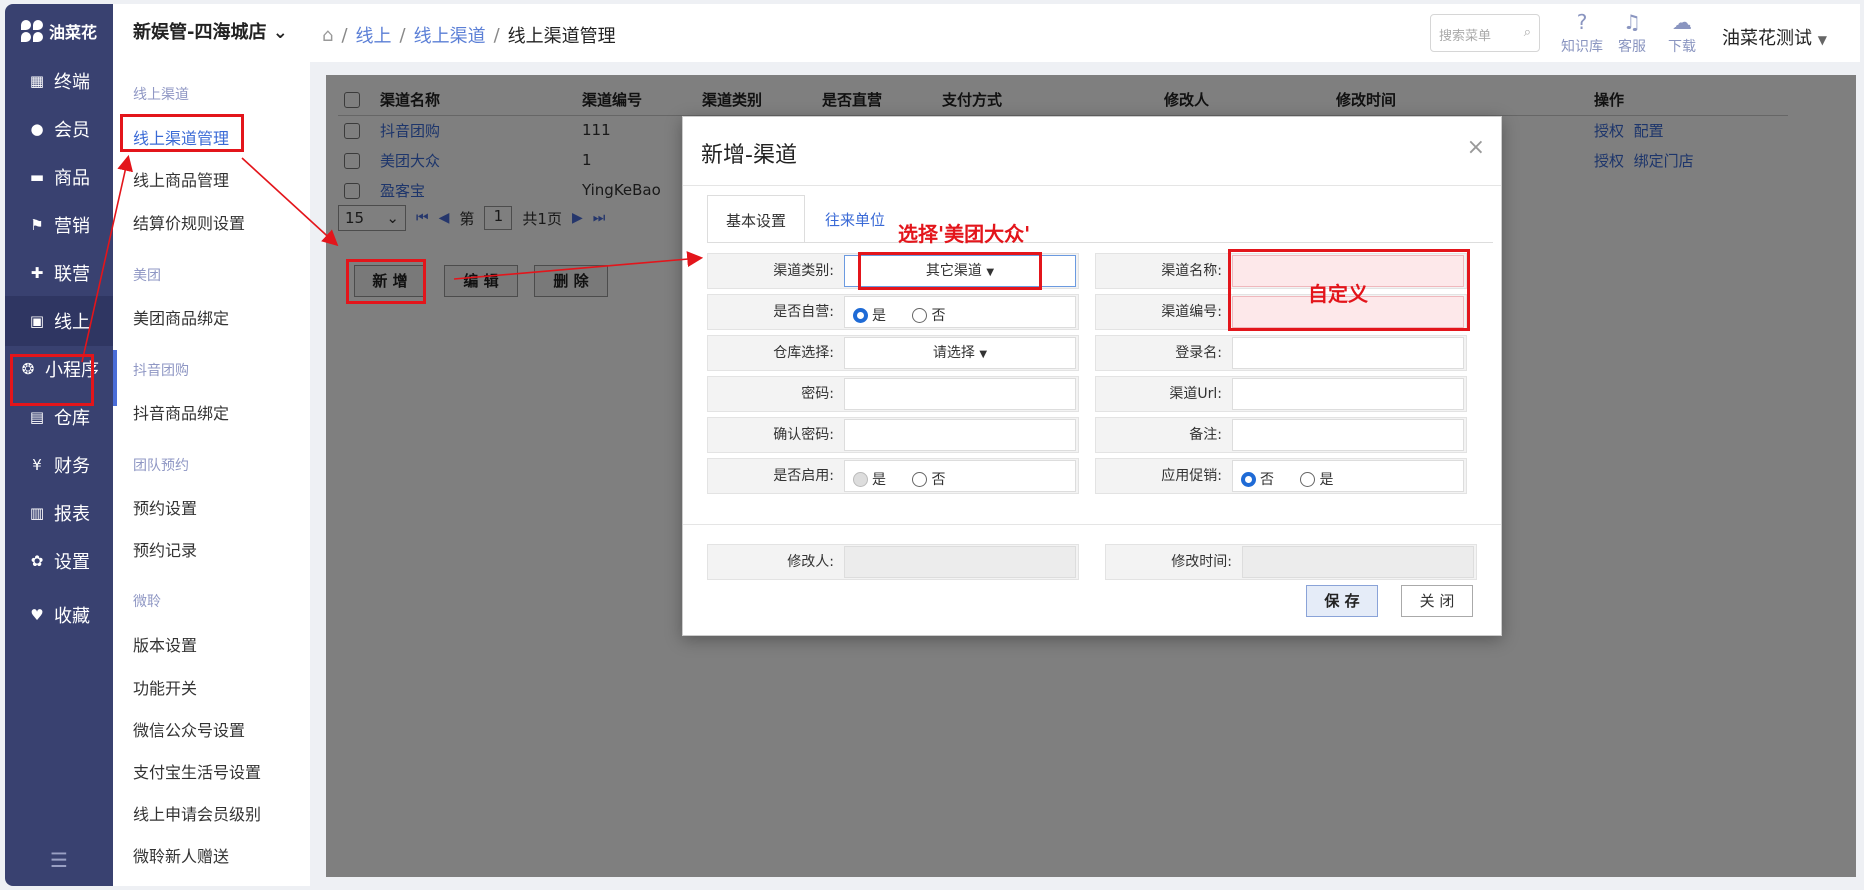 The image size is (1864, 890). Describe the element at coordinates (189, 729) in the screenshot. I see `sub-item-wechat-official: 微信公众号设置` at that location.